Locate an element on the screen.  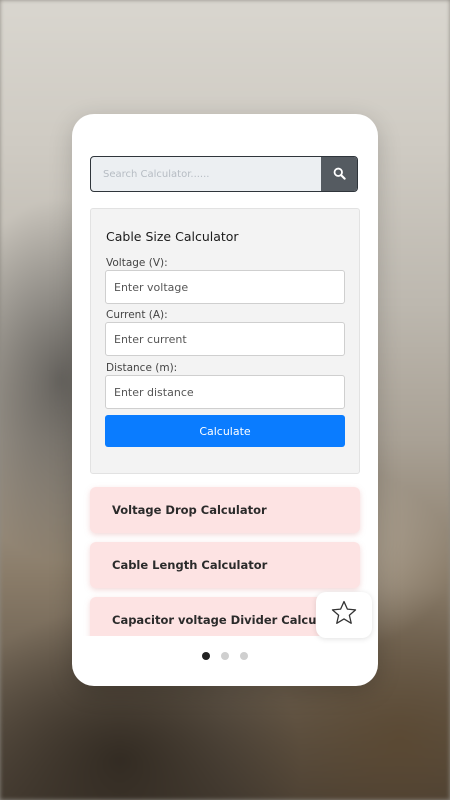
list-item-cable-length: Cable Length Calculator is located at coordinates (225, 565).